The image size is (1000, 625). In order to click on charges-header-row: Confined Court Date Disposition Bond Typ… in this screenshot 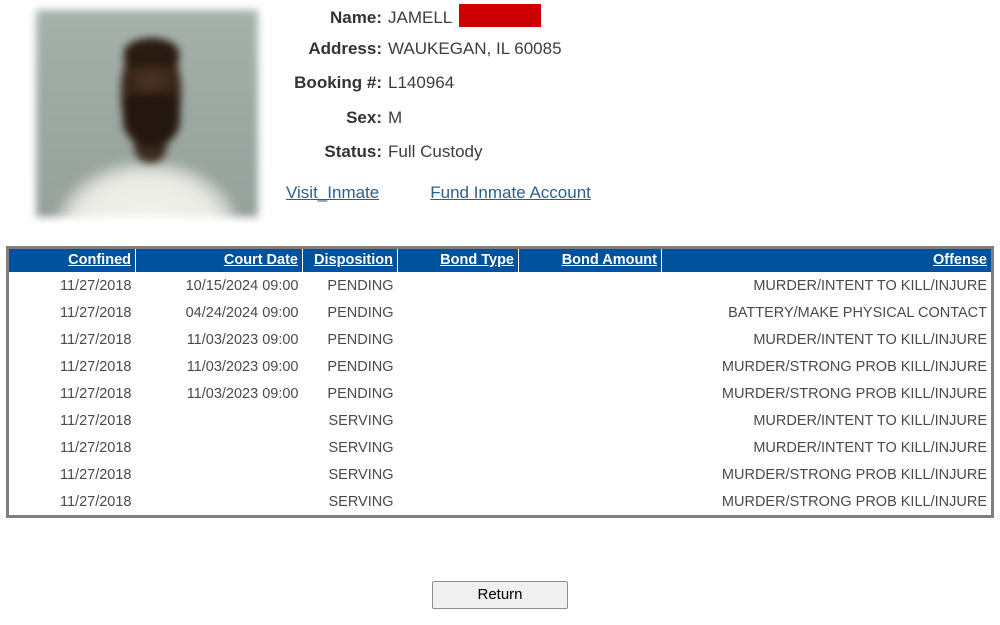, I will do `click(500, 260)`.